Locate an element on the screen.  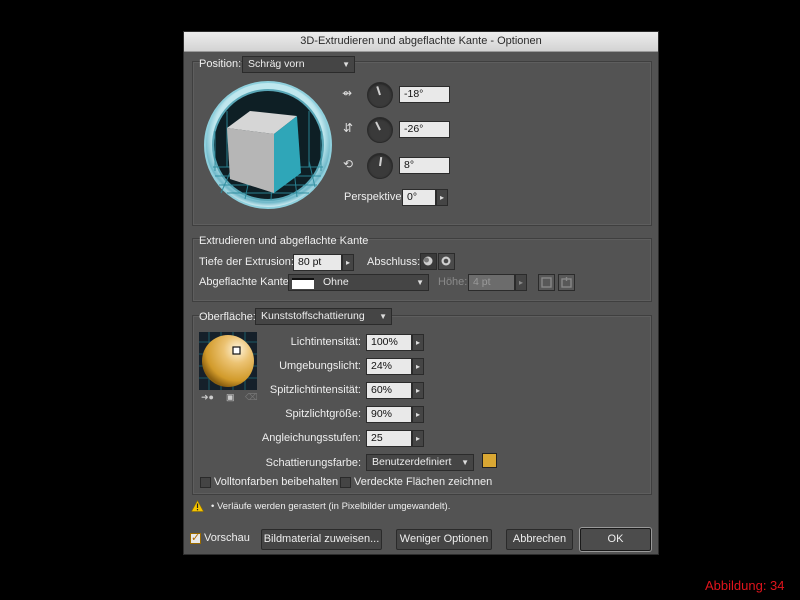
position-preset-dropdown: Schräg vorn ▼ is located at coordinates (298, 64).